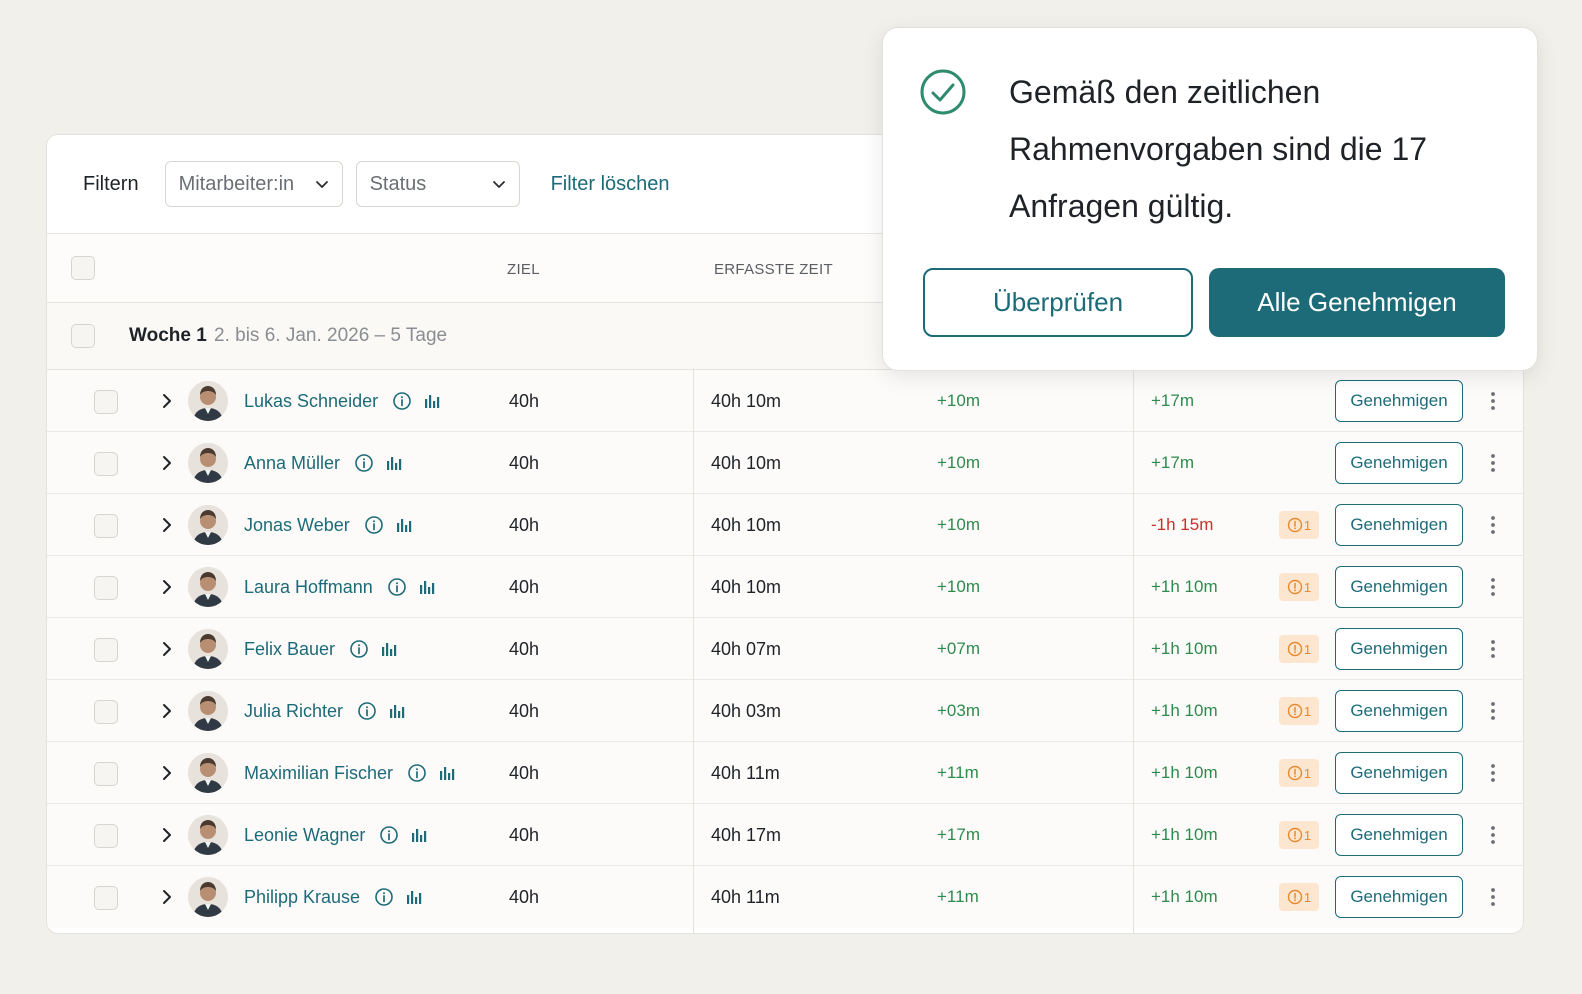 This screenshot has height=994, width=1582. I want to click on employee-select: Mitarbeiter:in, so click(253, 184).